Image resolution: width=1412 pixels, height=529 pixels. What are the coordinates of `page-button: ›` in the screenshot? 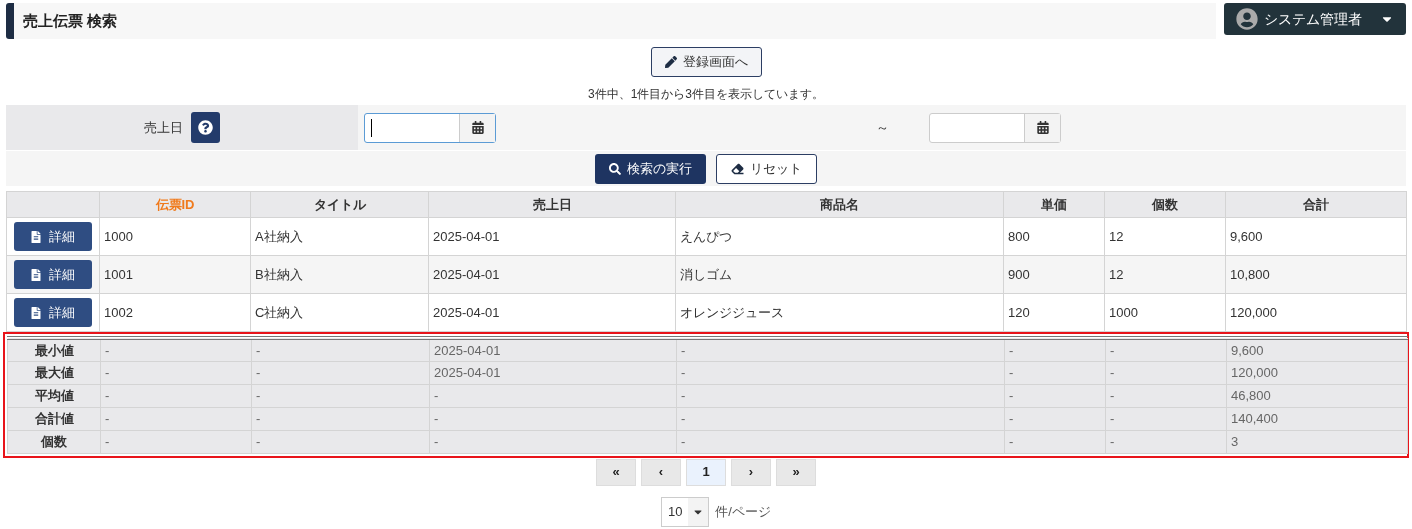 It's located at (751, 472).